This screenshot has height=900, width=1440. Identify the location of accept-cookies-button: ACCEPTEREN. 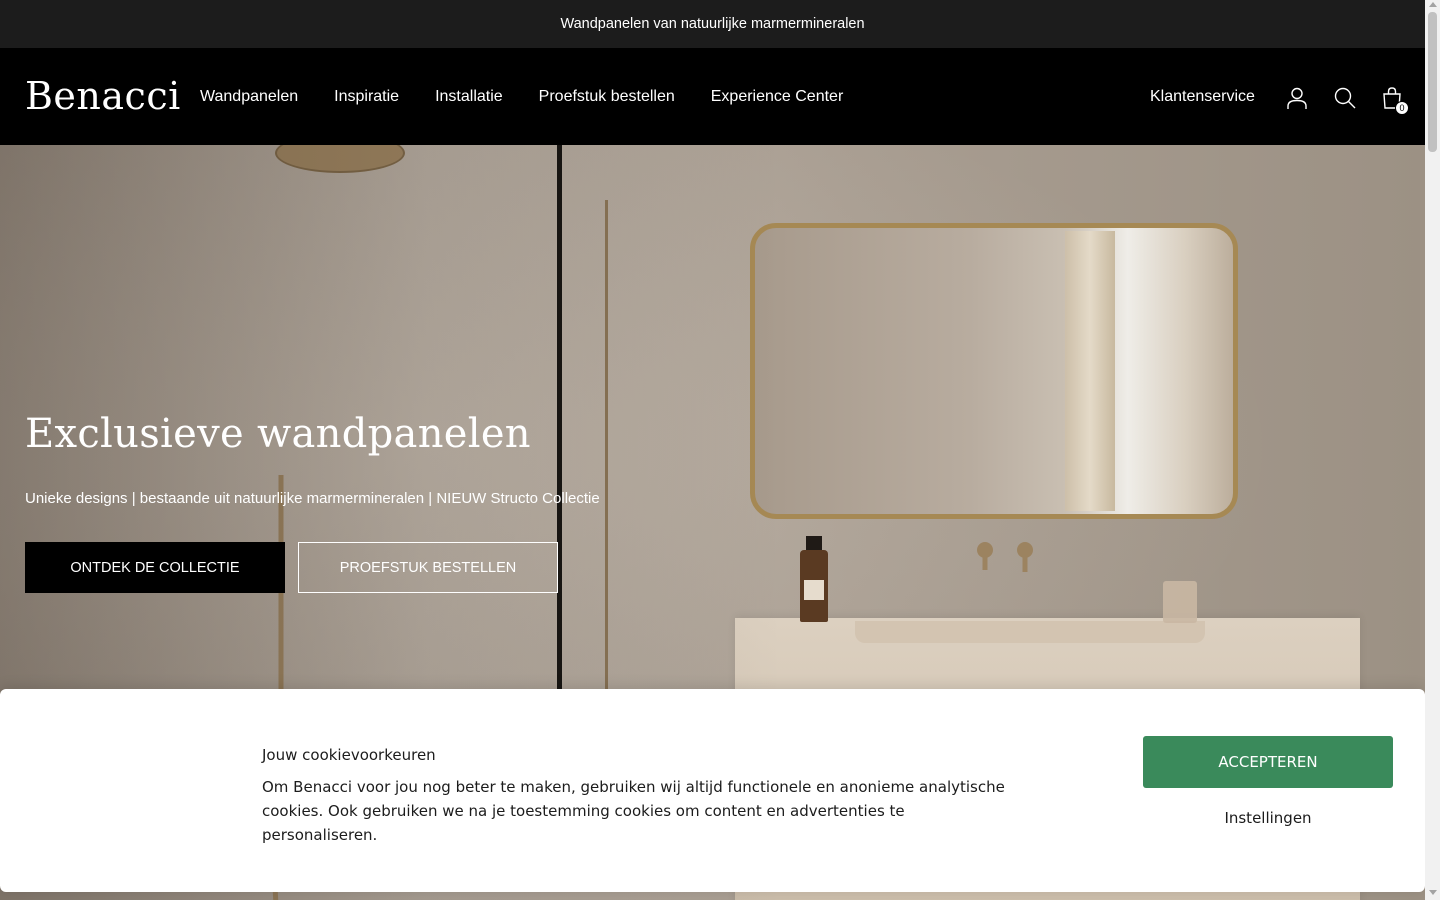
(1268, 762).